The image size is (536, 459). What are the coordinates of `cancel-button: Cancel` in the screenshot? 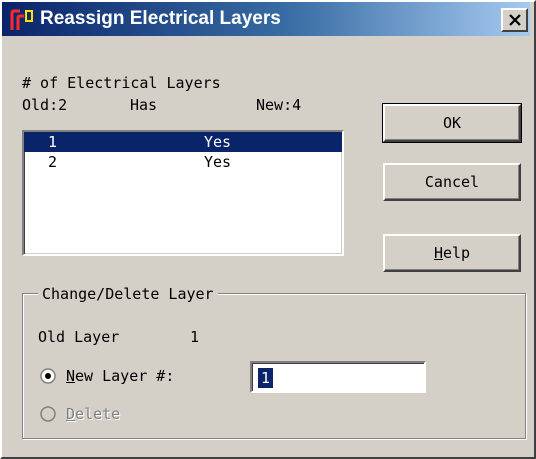 It's located at (452, 182).